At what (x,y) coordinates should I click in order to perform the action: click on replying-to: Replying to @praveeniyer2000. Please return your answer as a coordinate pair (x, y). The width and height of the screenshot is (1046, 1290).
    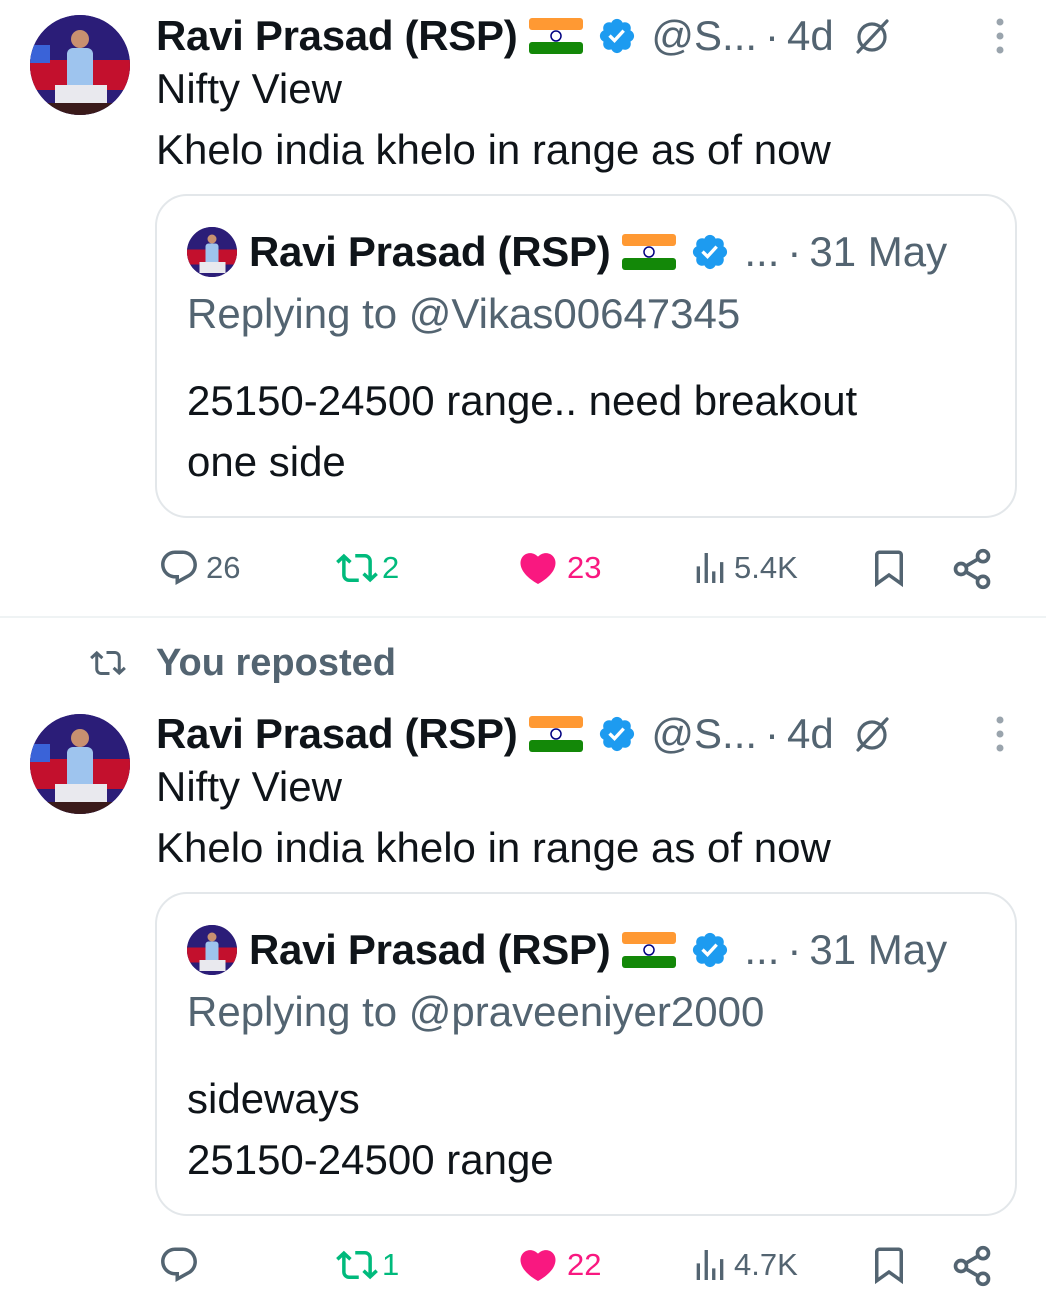
    Looking at the image, I should click on (476, 1011).